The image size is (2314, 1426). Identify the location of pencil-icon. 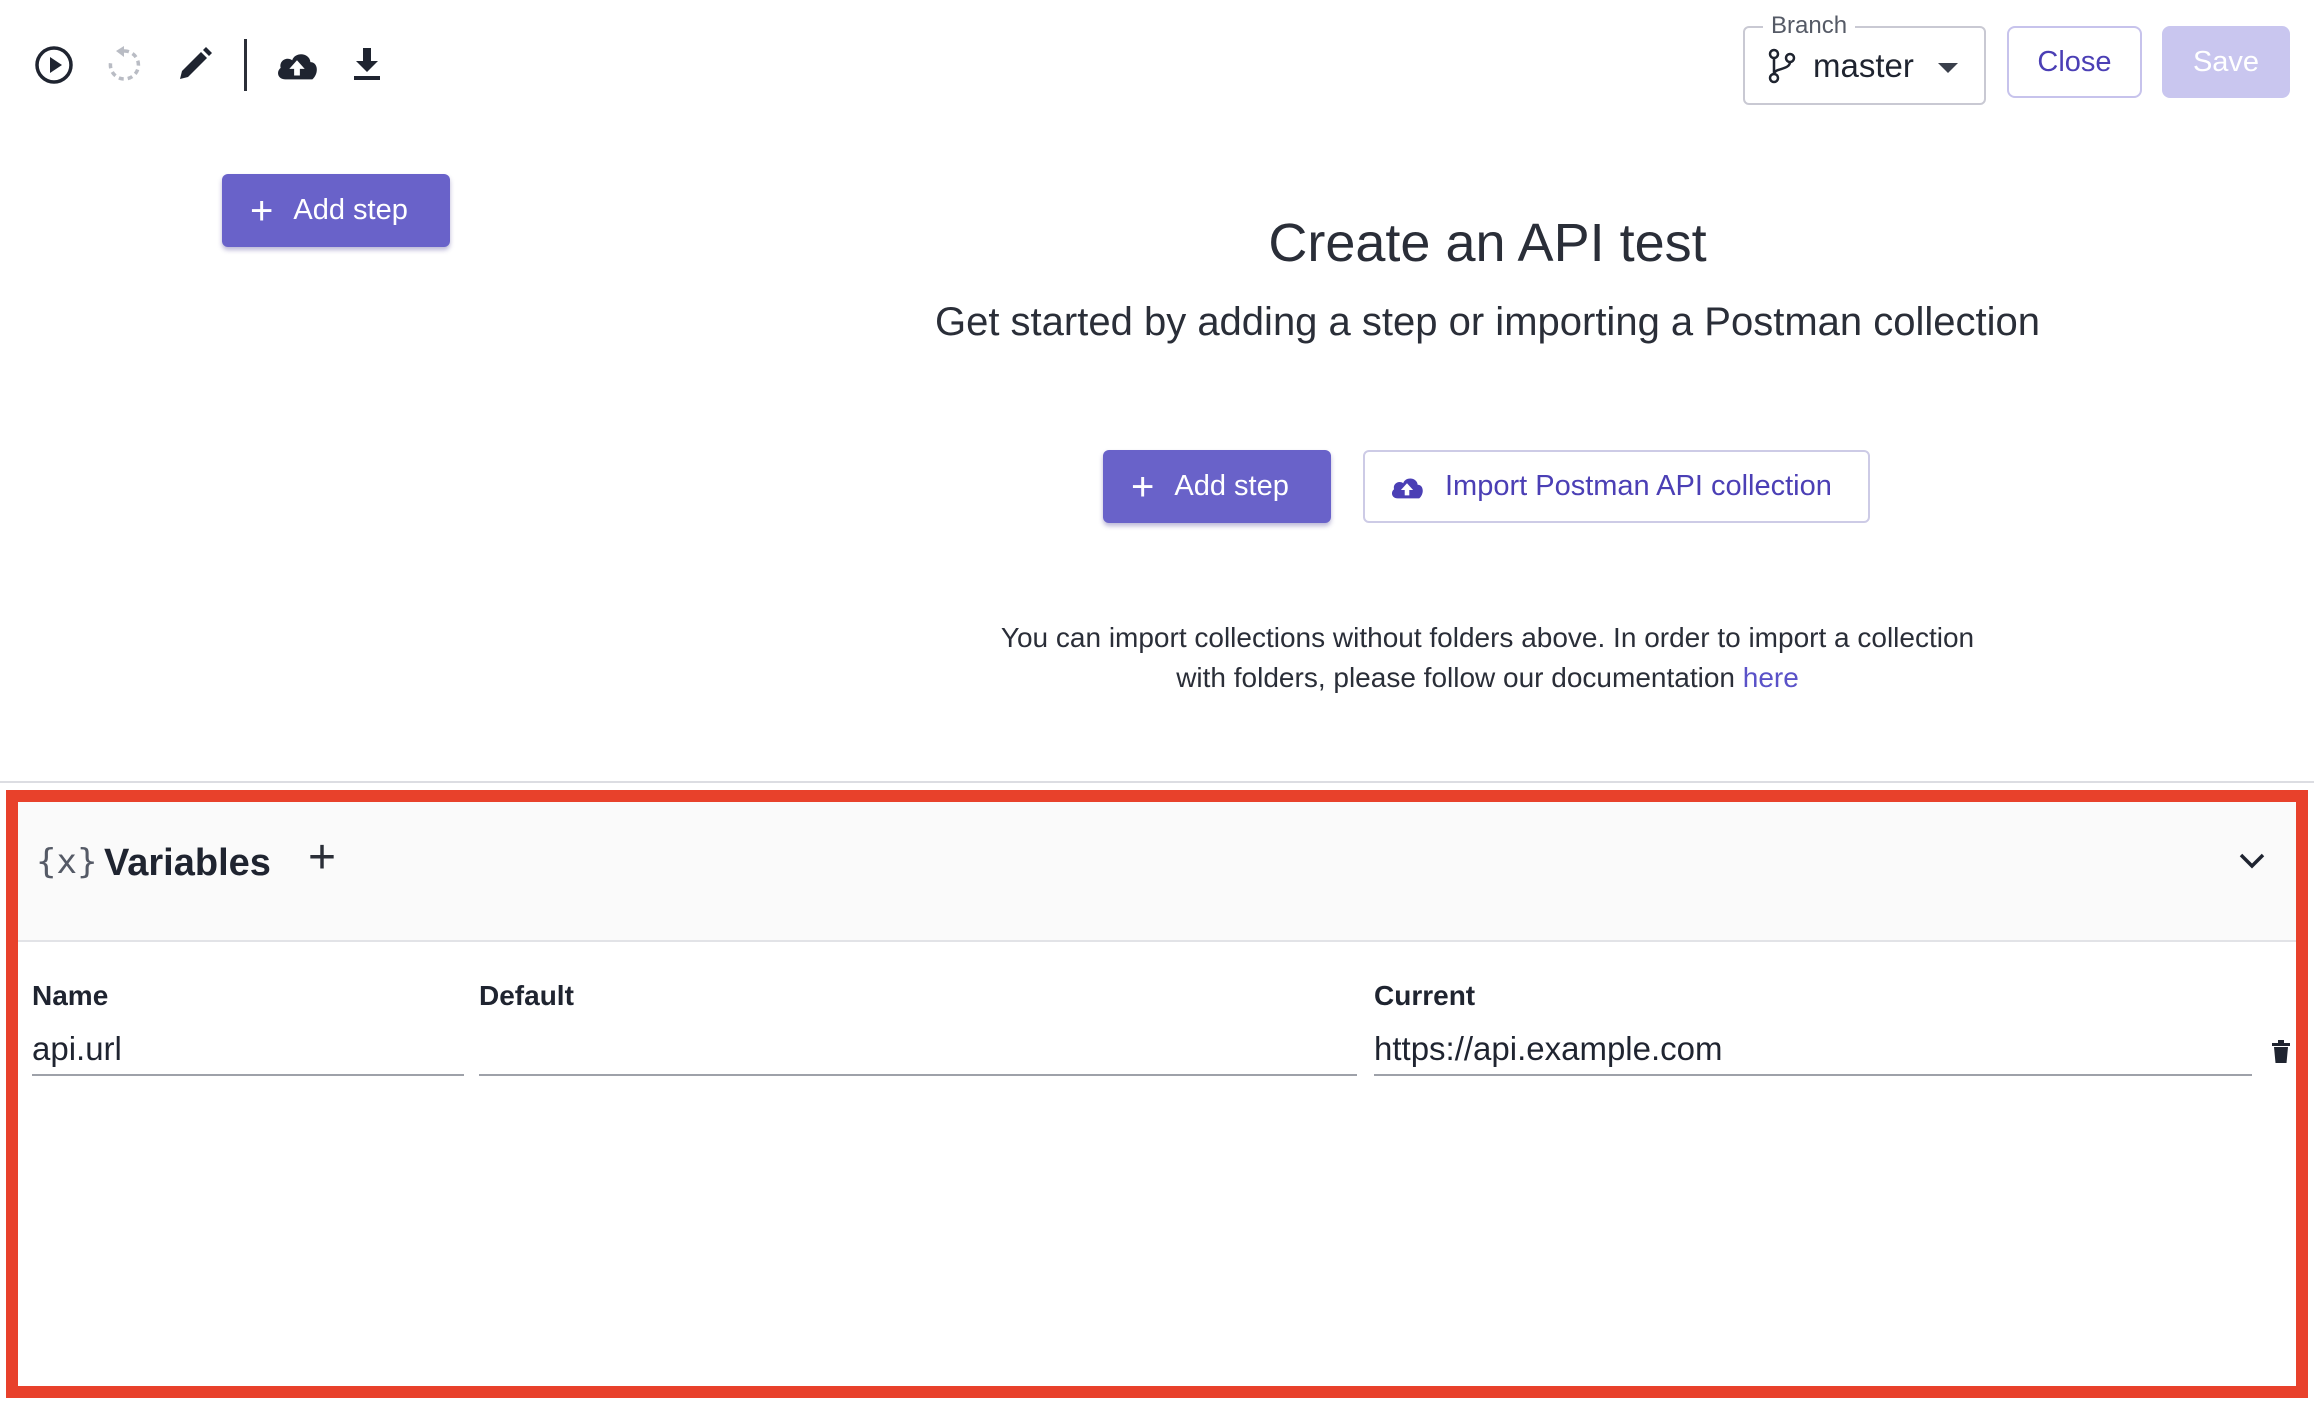
(194, 65).